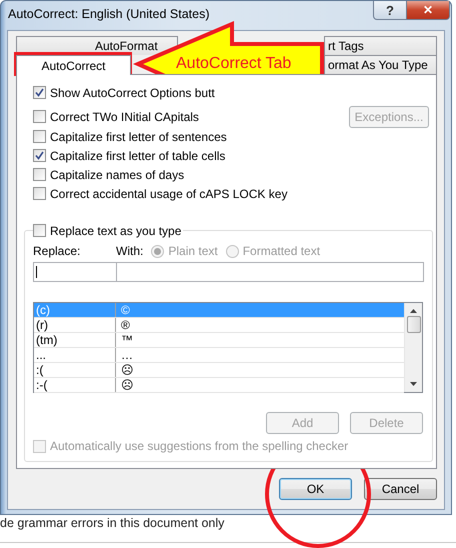 The width and height of the screenshot is (456, 548). I want to click on tab: rt Tags, so click(380, 45).